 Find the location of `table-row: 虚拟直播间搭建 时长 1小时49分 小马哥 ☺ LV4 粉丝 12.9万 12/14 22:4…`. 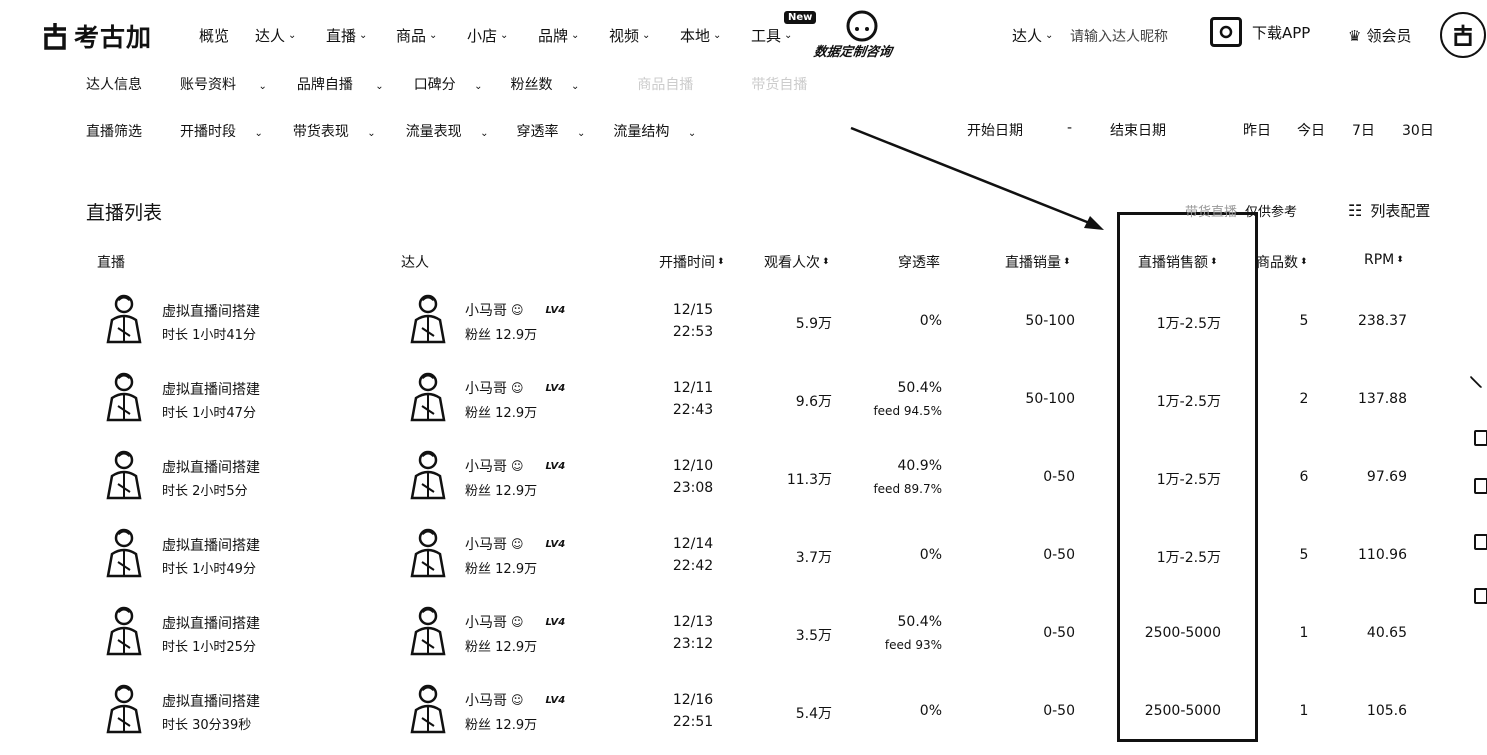

table-row: 虚拟直播间搭建 时长 1小时49分 小马哥 ☺ LV4 粉丝 12.9万 12/14 22:4… is located at coordinates (743, 559).